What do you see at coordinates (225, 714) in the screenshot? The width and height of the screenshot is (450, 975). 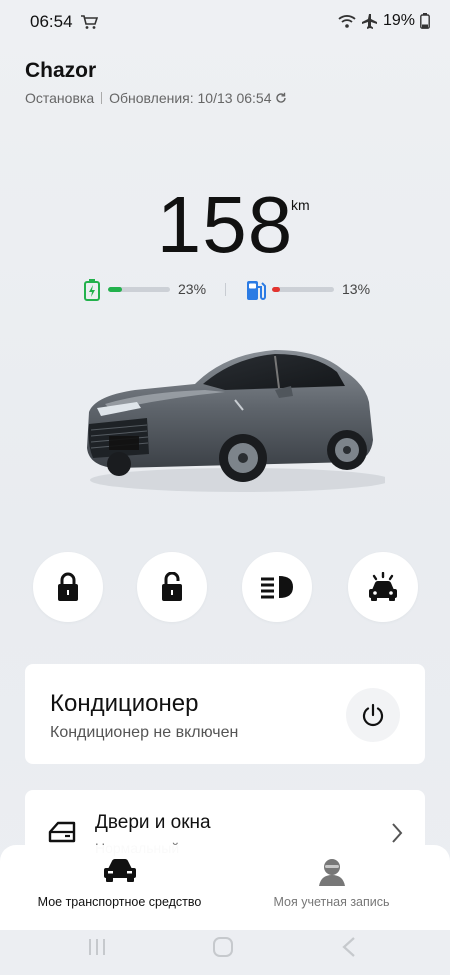 I see `climate-card: Кондиционер Кондиционер не включен` at bounding box center [225, 714].